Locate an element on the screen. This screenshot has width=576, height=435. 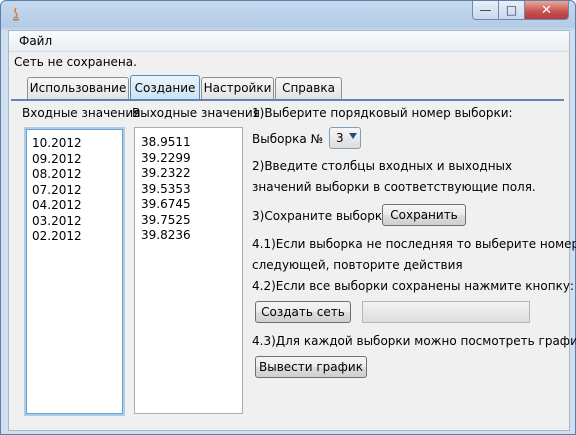
list-item: 39.6745 is located at coordinates (166, 204).